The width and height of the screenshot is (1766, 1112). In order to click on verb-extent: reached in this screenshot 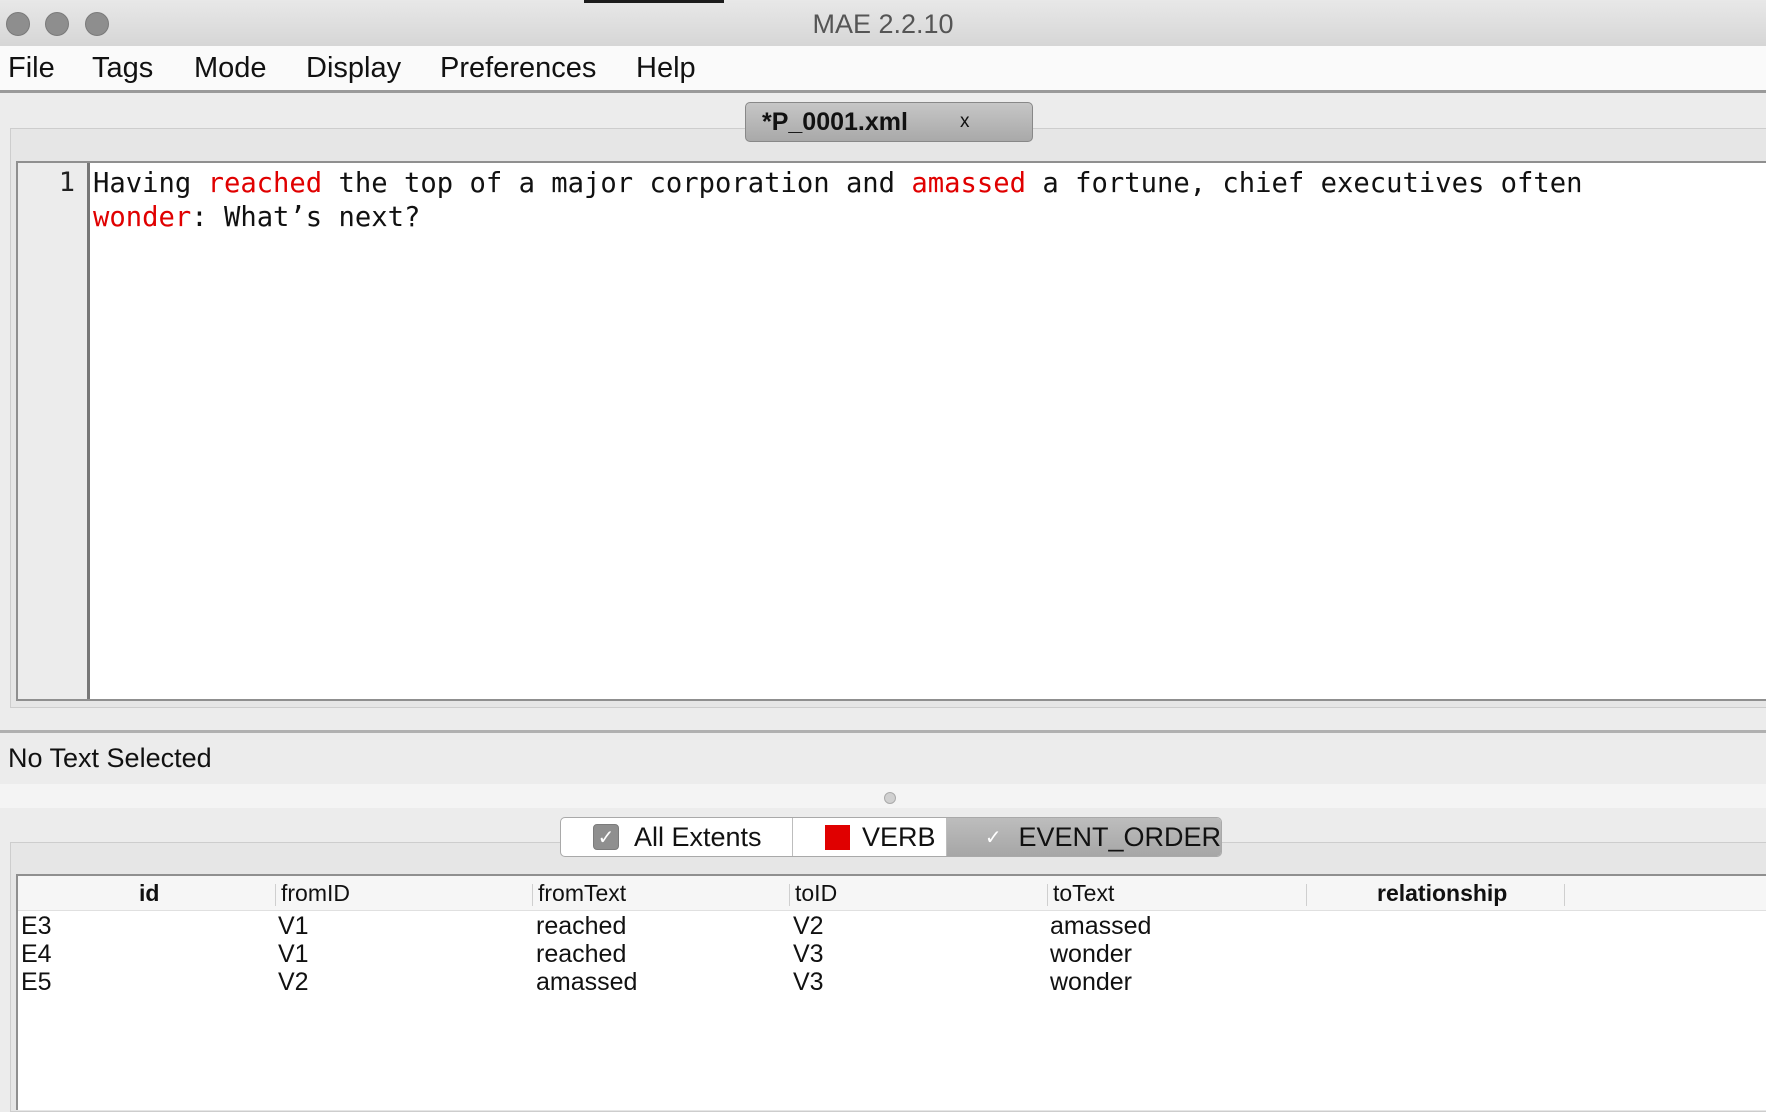, I will do `click(265, 183)`.